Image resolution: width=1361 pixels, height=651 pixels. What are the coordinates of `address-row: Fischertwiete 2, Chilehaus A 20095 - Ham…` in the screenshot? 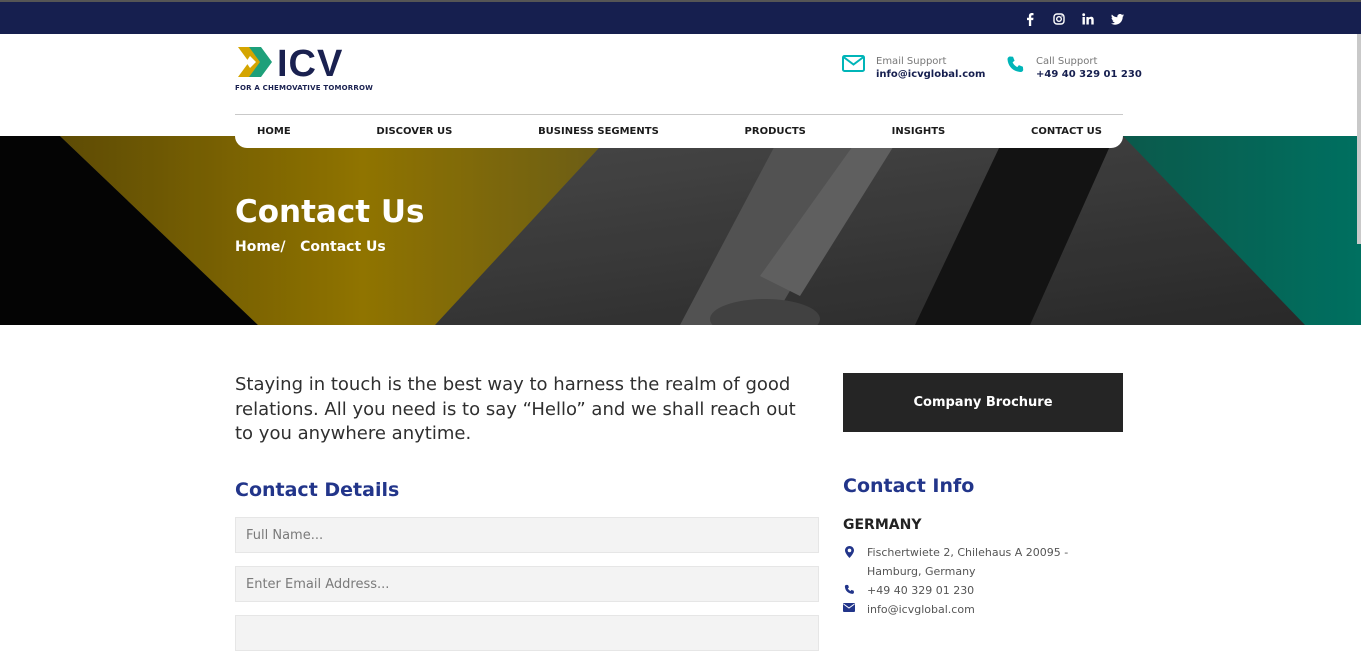 It's located at (968, 562).